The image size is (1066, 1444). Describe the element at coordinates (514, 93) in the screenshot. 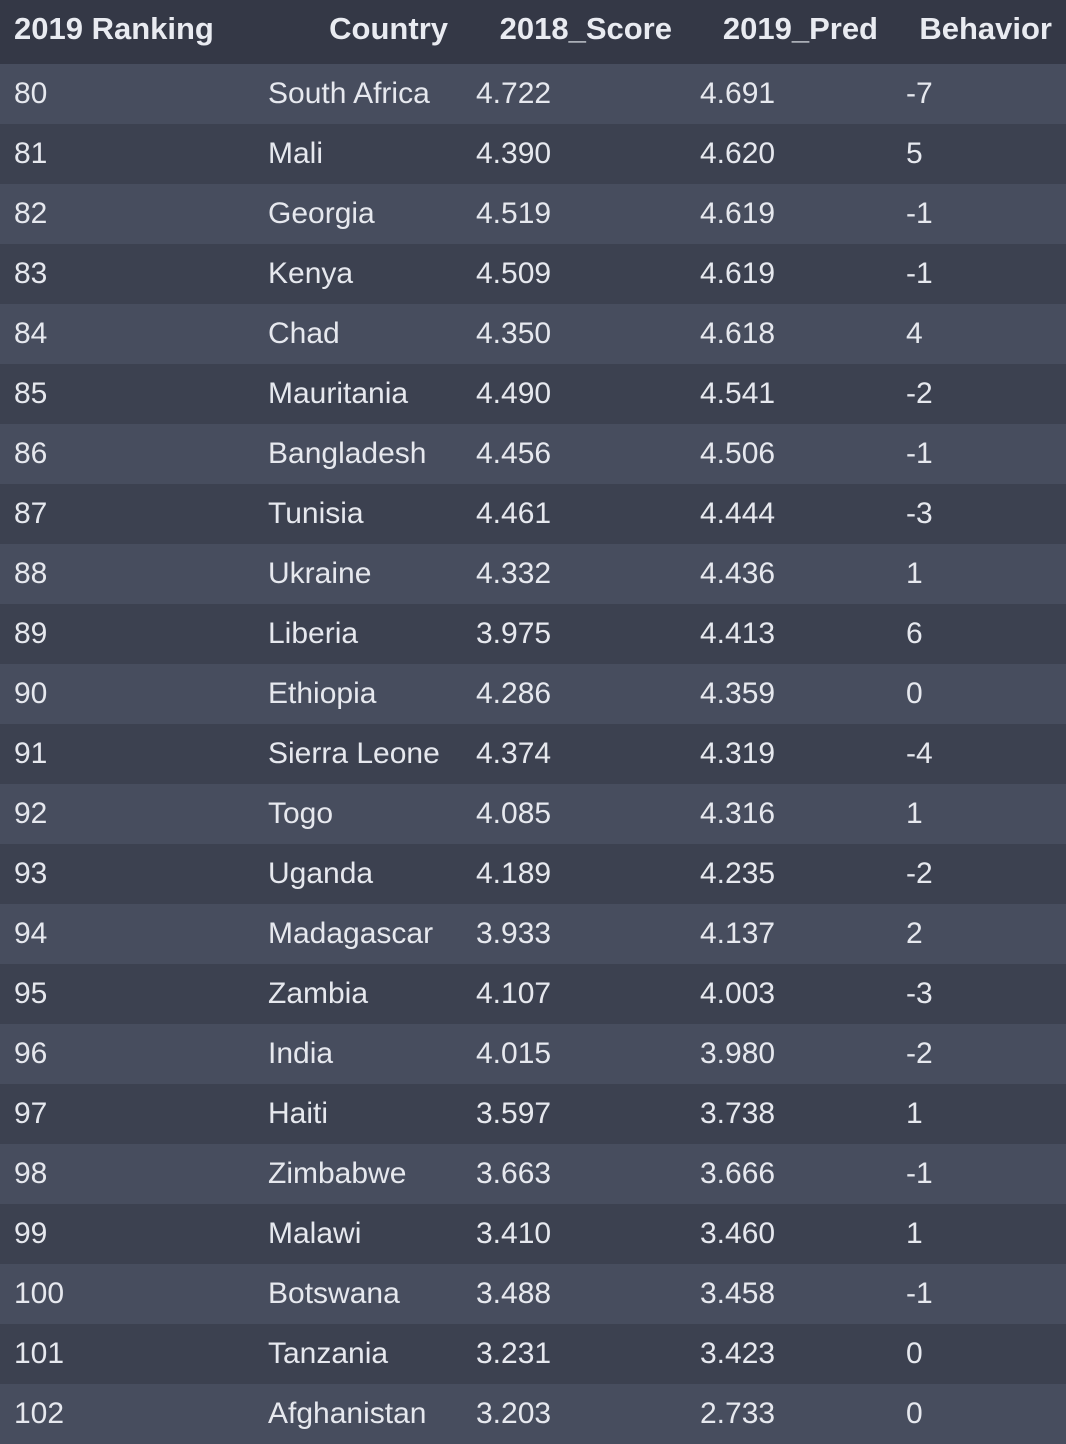

I see `cell-2018-score: 4.722` at that location.